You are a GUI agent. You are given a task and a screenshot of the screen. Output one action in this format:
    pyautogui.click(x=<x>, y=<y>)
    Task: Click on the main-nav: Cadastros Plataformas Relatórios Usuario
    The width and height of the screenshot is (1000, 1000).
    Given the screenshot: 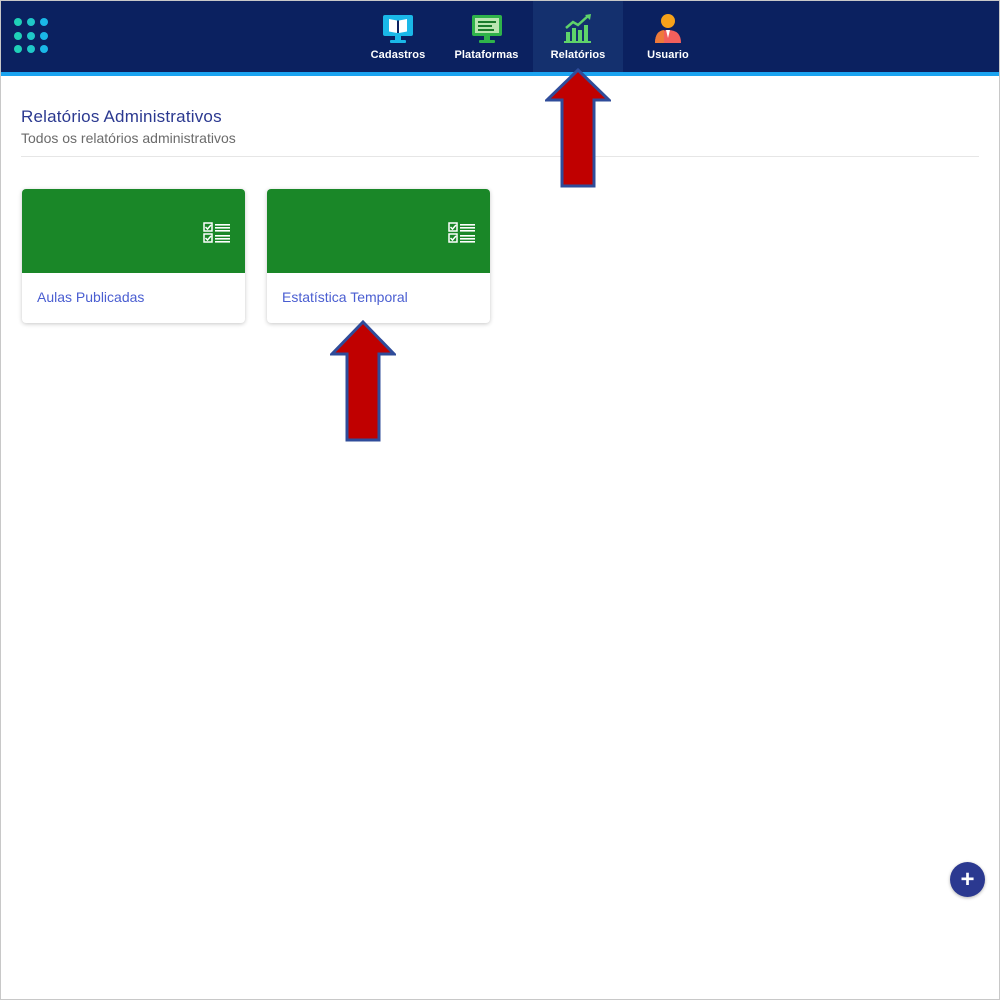 What is the action you would take?
    pyautogui.click(x=534, y=36)
    